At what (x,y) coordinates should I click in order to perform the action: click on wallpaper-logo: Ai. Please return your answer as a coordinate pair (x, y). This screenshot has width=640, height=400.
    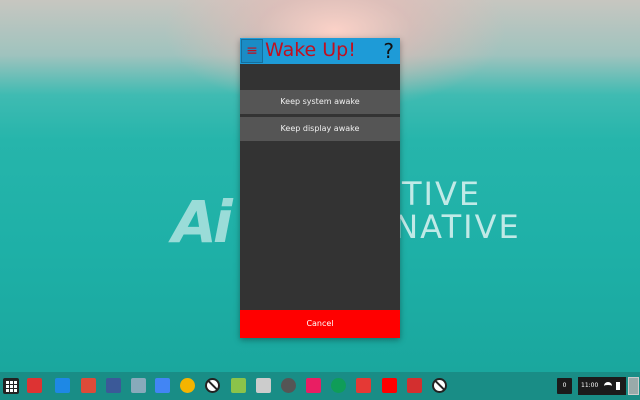
    Looking at the image, I should click on (202, 222).